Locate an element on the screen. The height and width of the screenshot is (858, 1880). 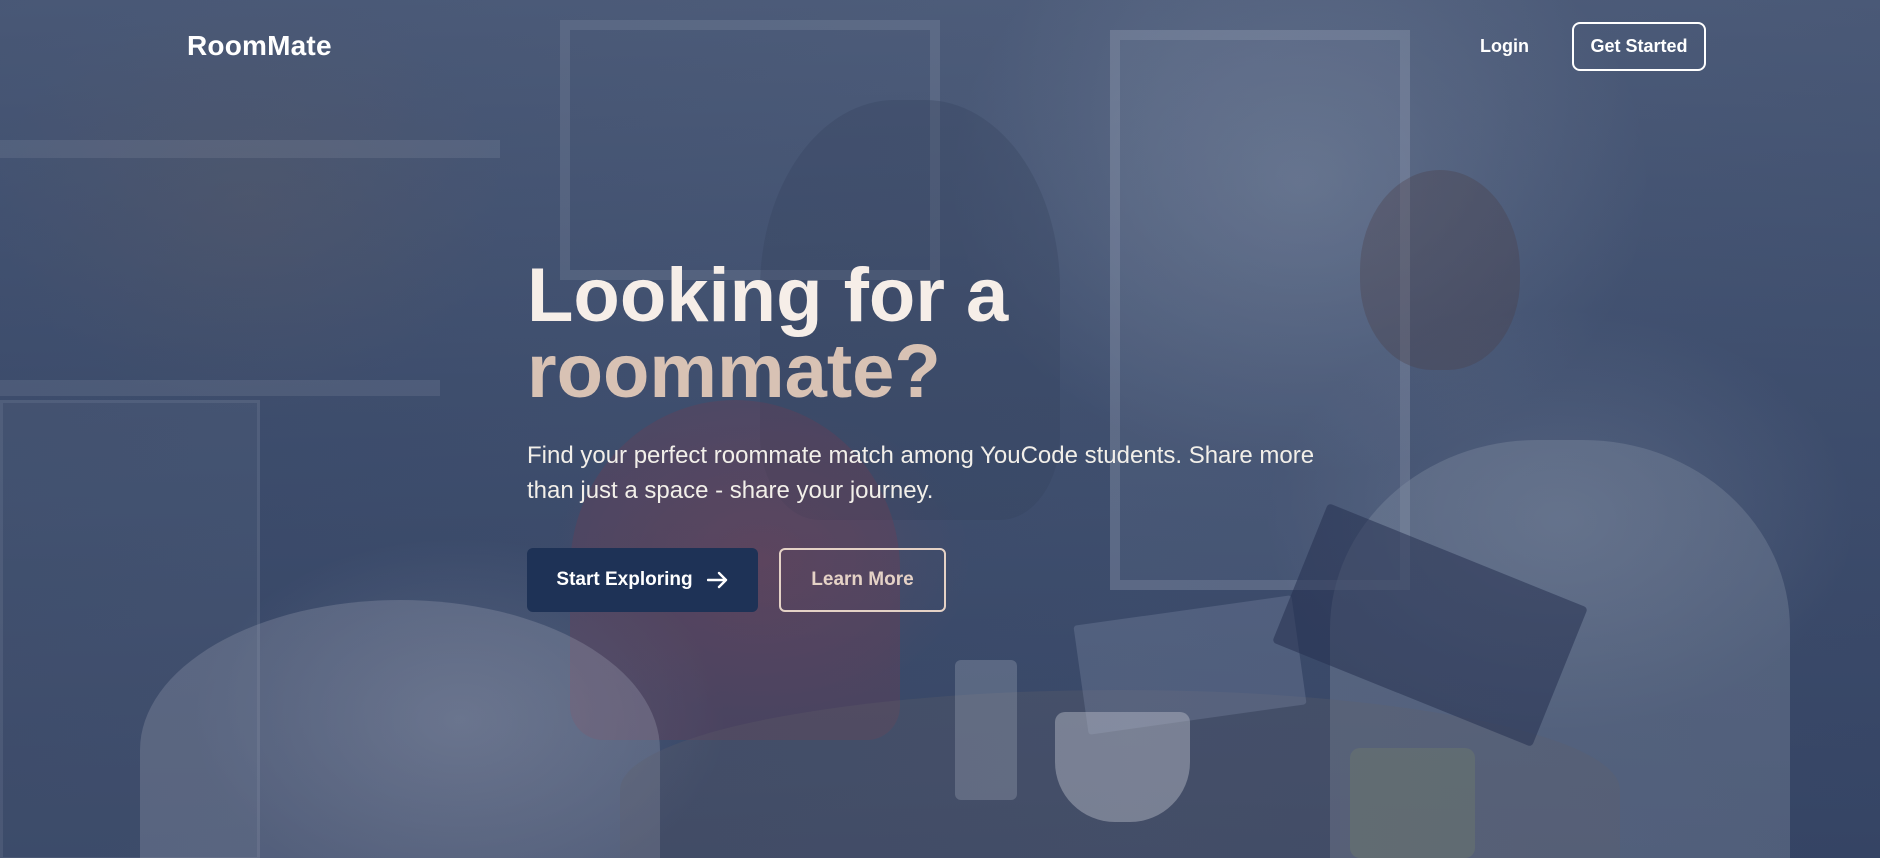
login-link: Login is located at coordinates (1504, 46).